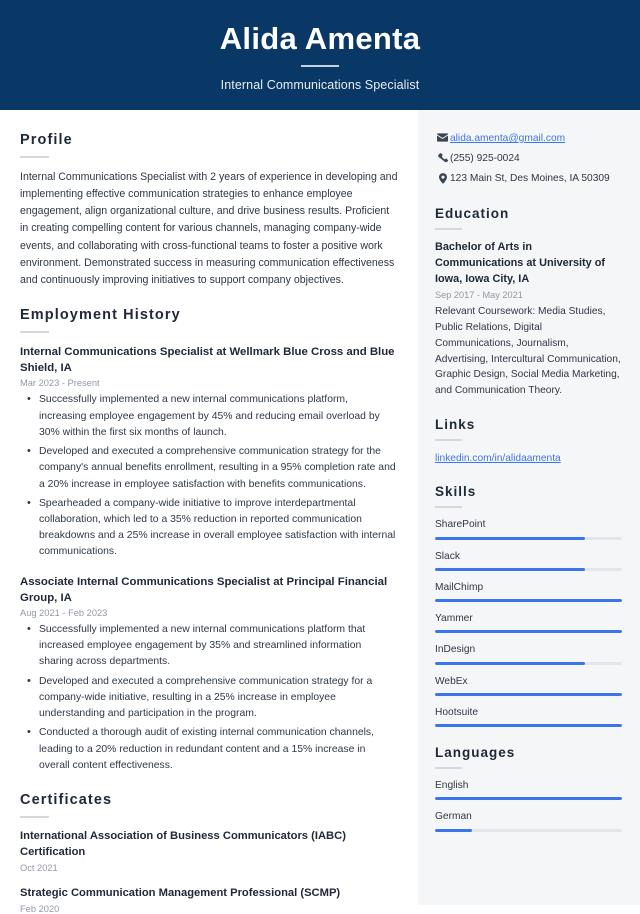 The width and height of the screenshot is (640, 914). I want to click on skill-item: SharePoint, so click(528, 529).